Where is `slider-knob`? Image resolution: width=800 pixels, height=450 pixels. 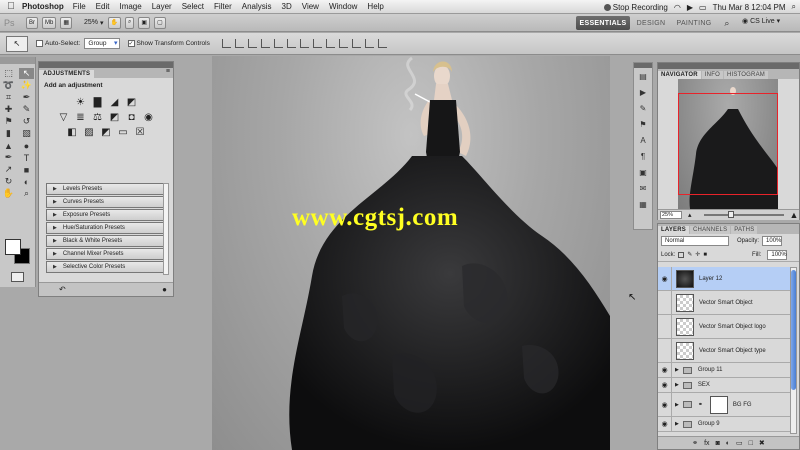
slider-knob is located at coordinates (730, 214).